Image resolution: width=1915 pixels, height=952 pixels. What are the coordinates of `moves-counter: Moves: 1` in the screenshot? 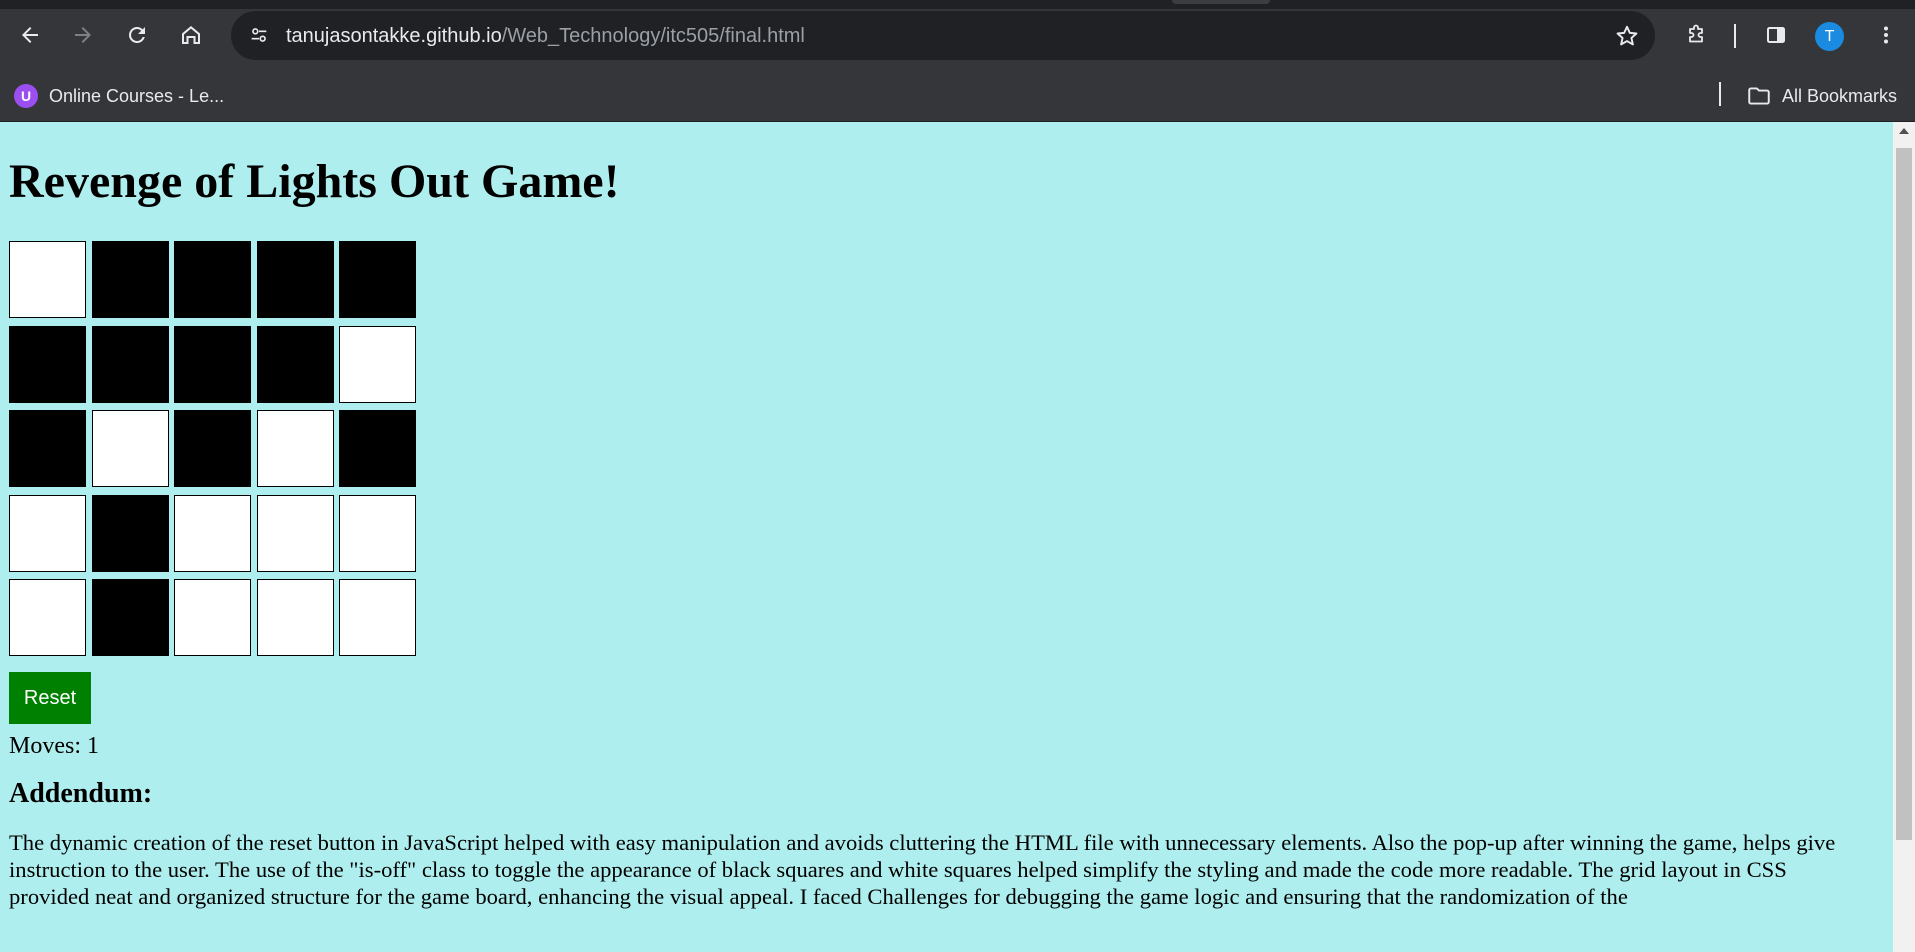 It's located at (54, 746).